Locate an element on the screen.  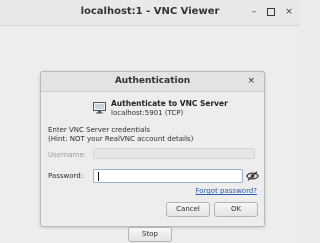
username-label: Username: is located at coordinates (67, 155).